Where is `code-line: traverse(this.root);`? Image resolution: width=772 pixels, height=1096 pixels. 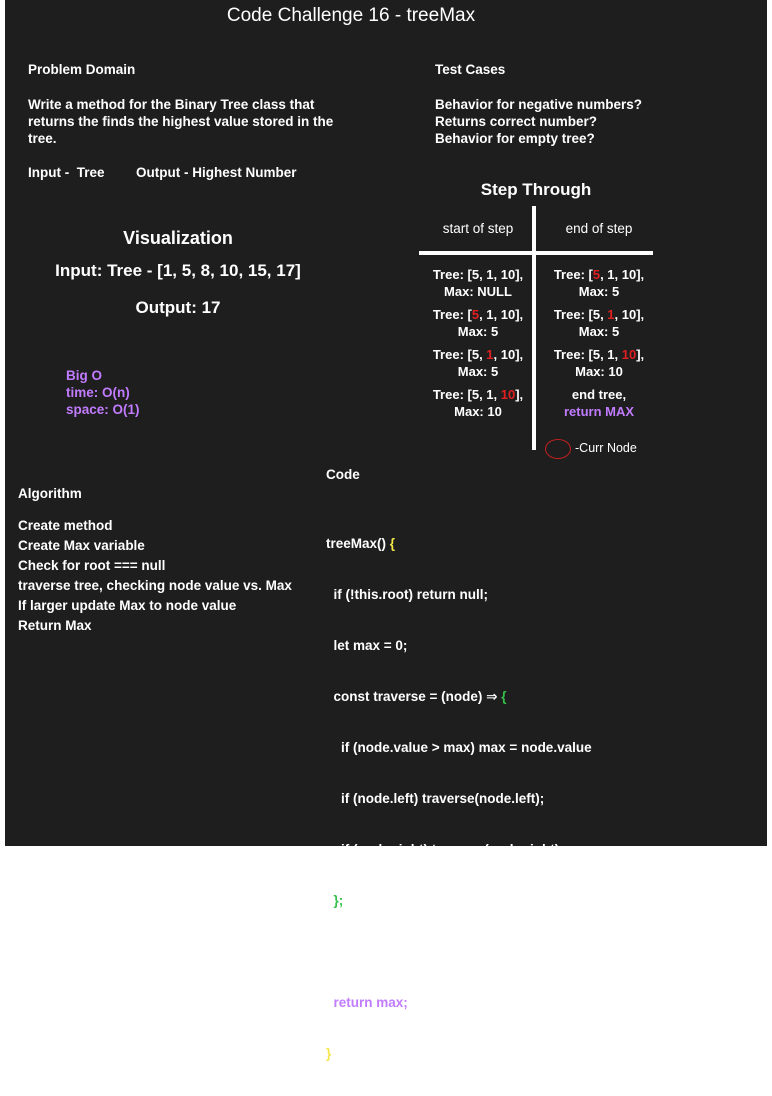
code-line: traverse(this.root); is located at coordinates (390, 951).